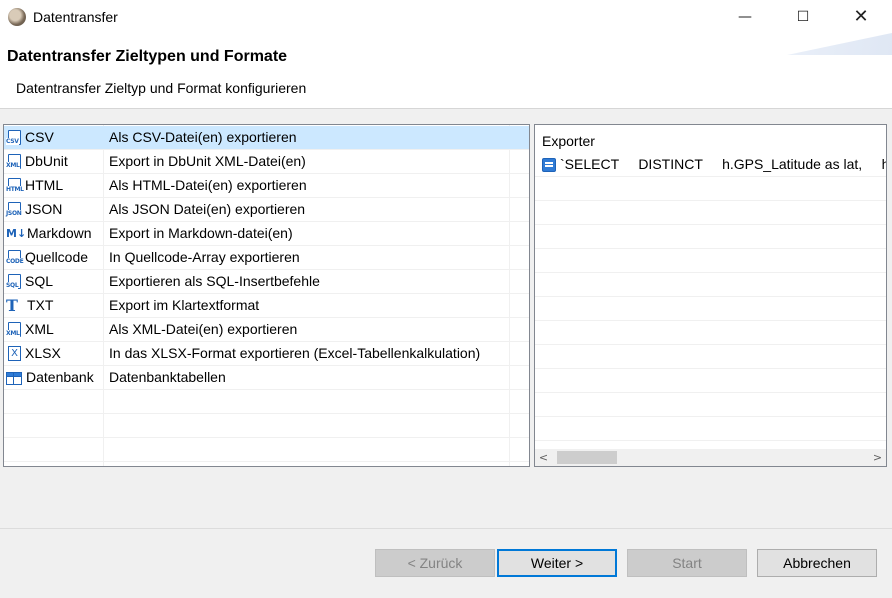  What do you see at coordinates (266, 378) in the screenshot?
I see `format-row-datenbank: Datenbank Datenbanktabellen` at bounding box center [266, 378].